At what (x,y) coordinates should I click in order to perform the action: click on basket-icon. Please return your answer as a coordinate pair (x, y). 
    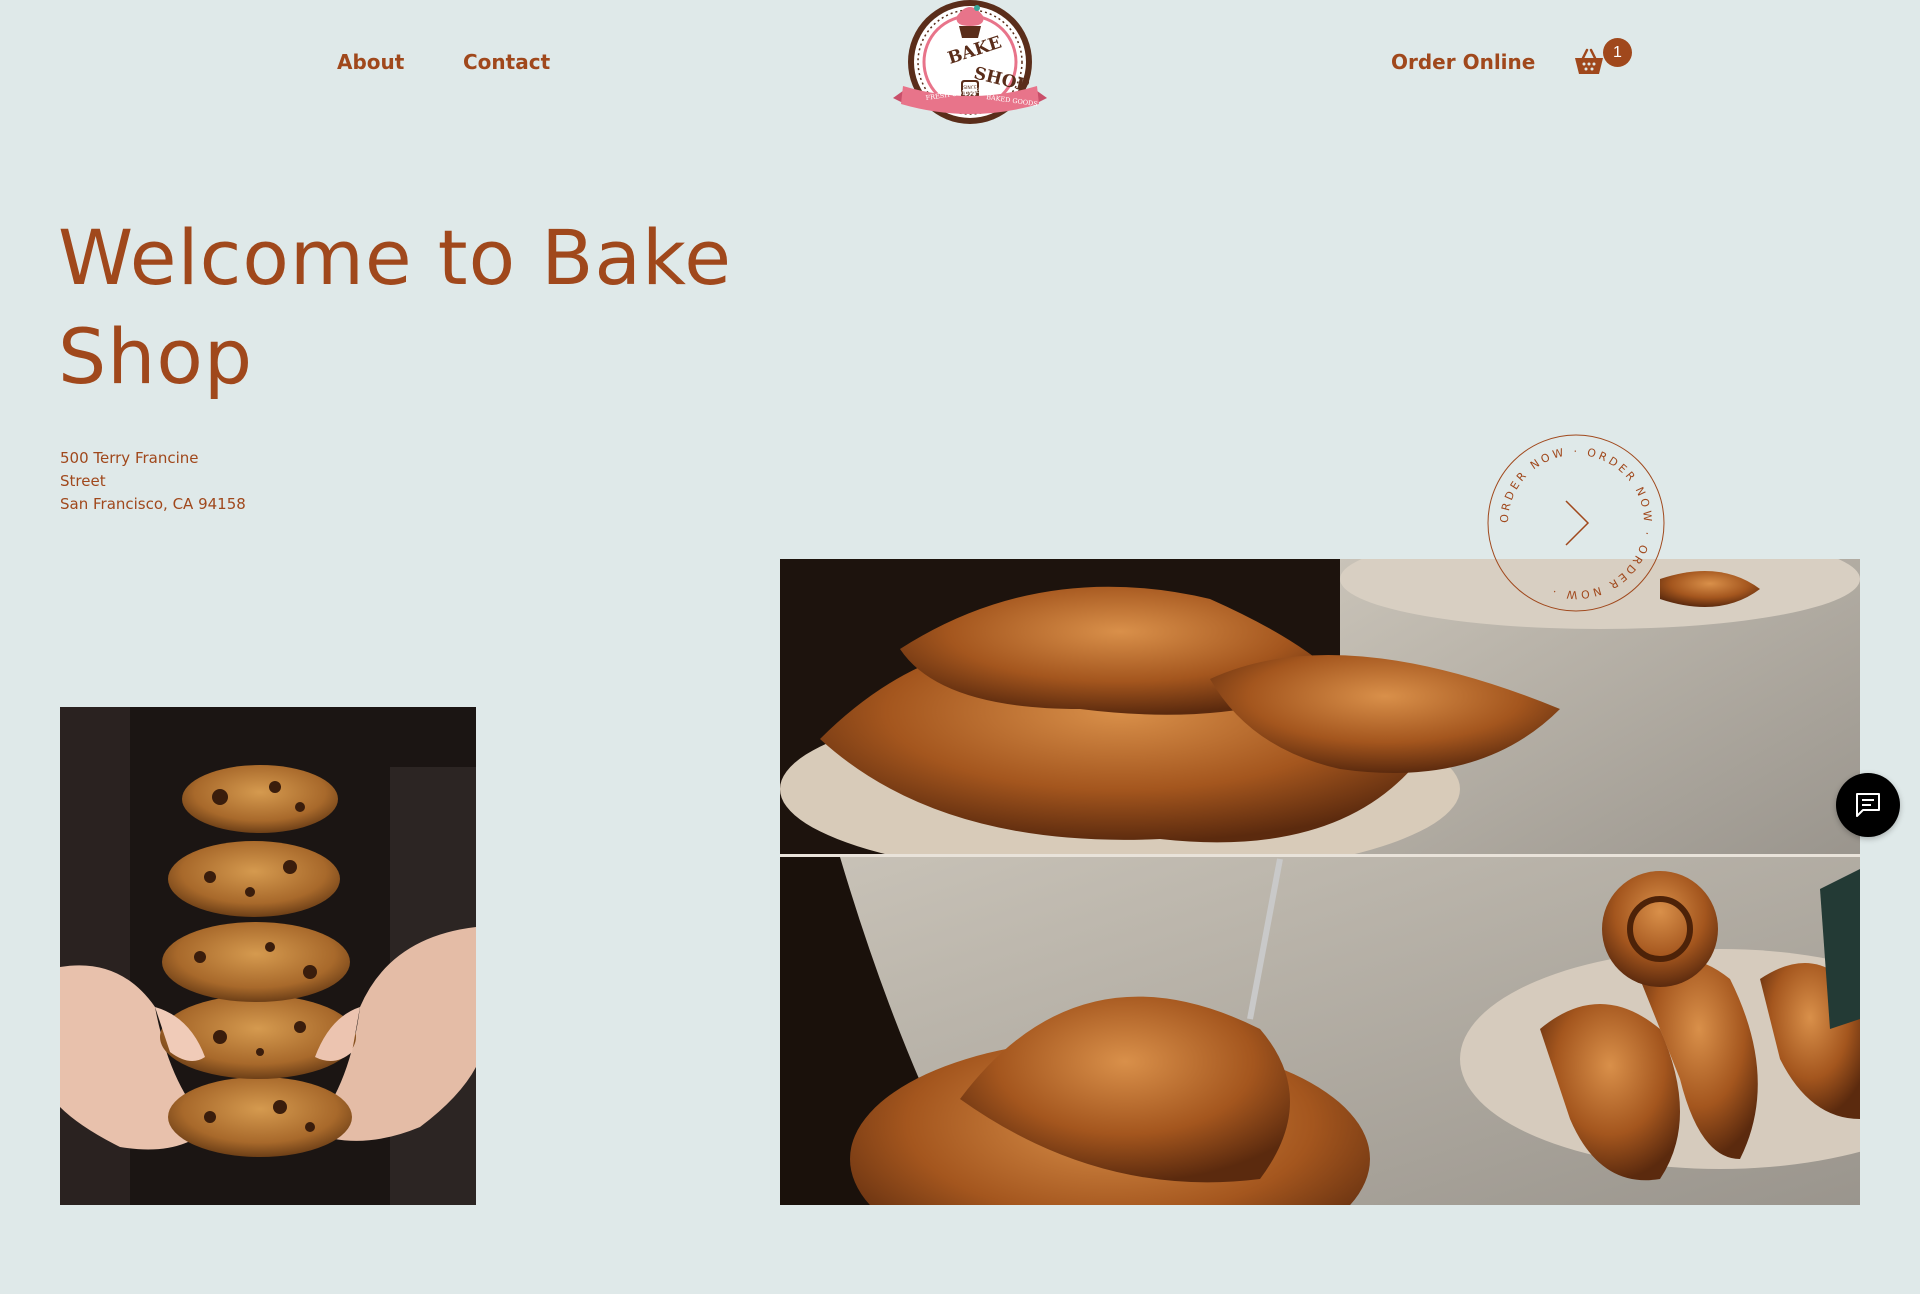
    Looking at the image, I should click on (1589, 61).